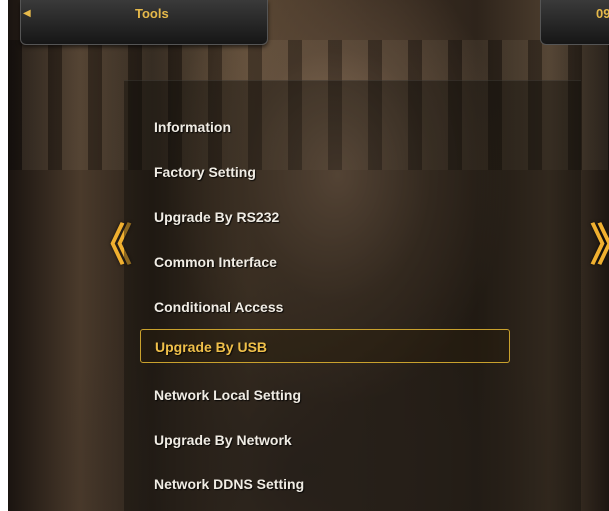 The height and width of the screenshot is (511, 609). I want to click on menu-item-network-local-setting: Network Local Setting, so click(330, 395).